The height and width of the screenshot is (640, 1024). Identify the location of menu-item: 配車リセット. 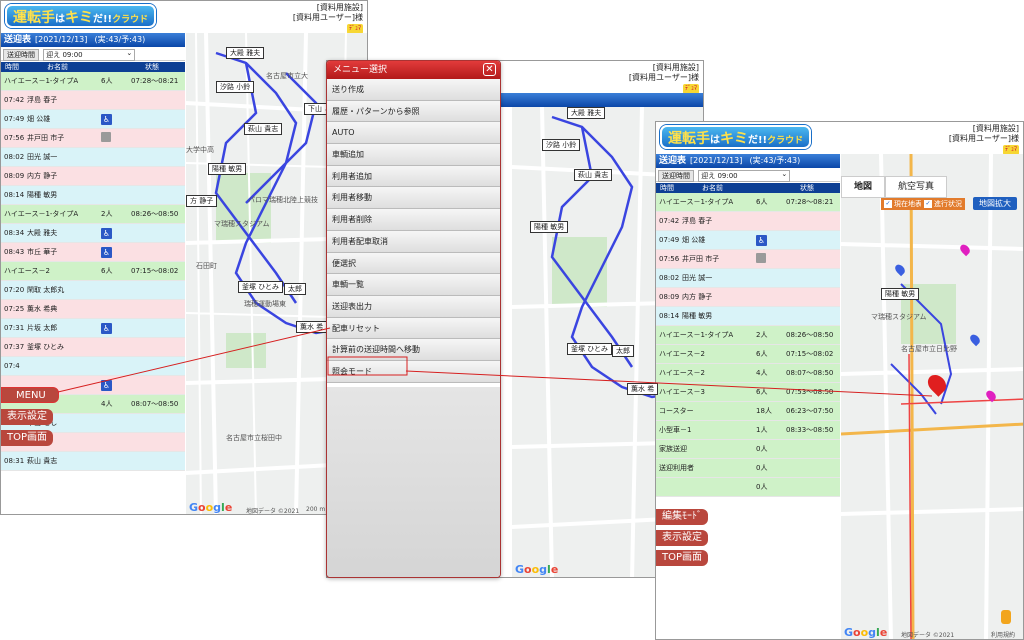
(413, 328).